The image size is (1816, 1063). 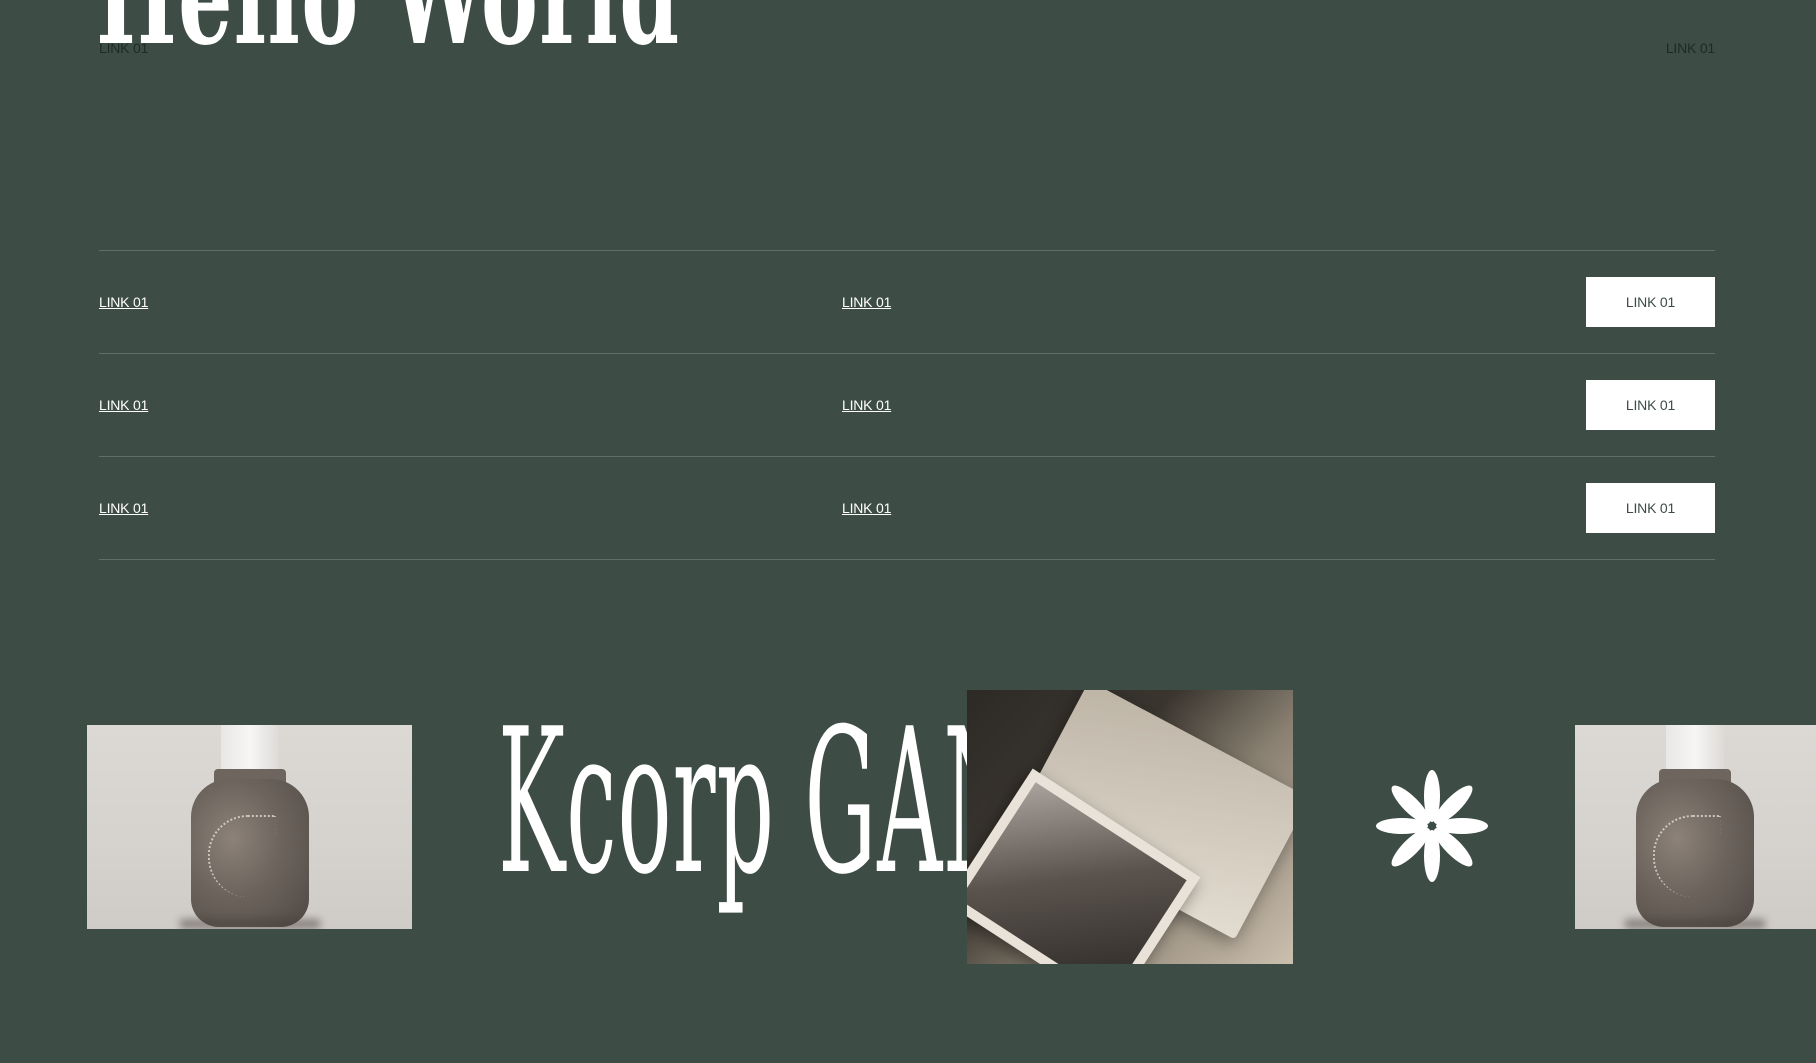 What do you see at coordinates (123, 48) in the screenshot?
I see `top-nav-link-left: LINK 01` at bounding box center [123, 48].